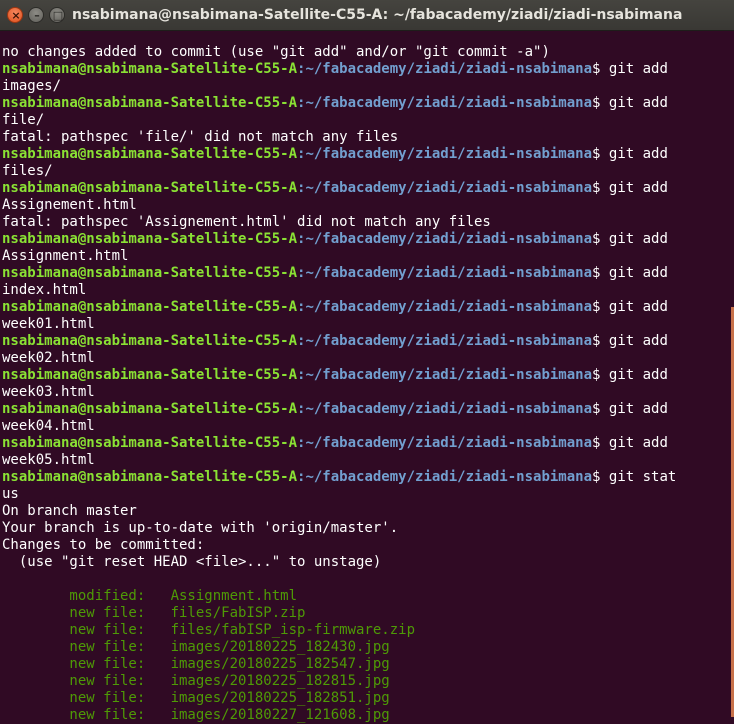 The height and width of the screenshot is (724, 734). I want to click on maximize-icon: □, so click(58, 15).